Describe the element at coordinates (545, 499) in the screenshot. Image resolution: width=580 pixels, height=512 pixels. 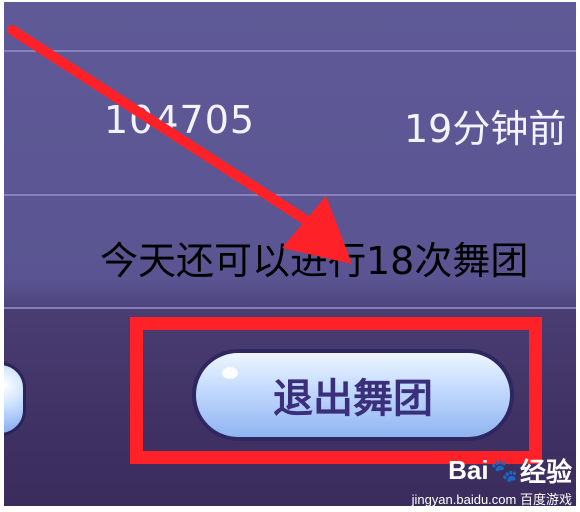
I see `watermark-sub: 百度游戏` at that location.